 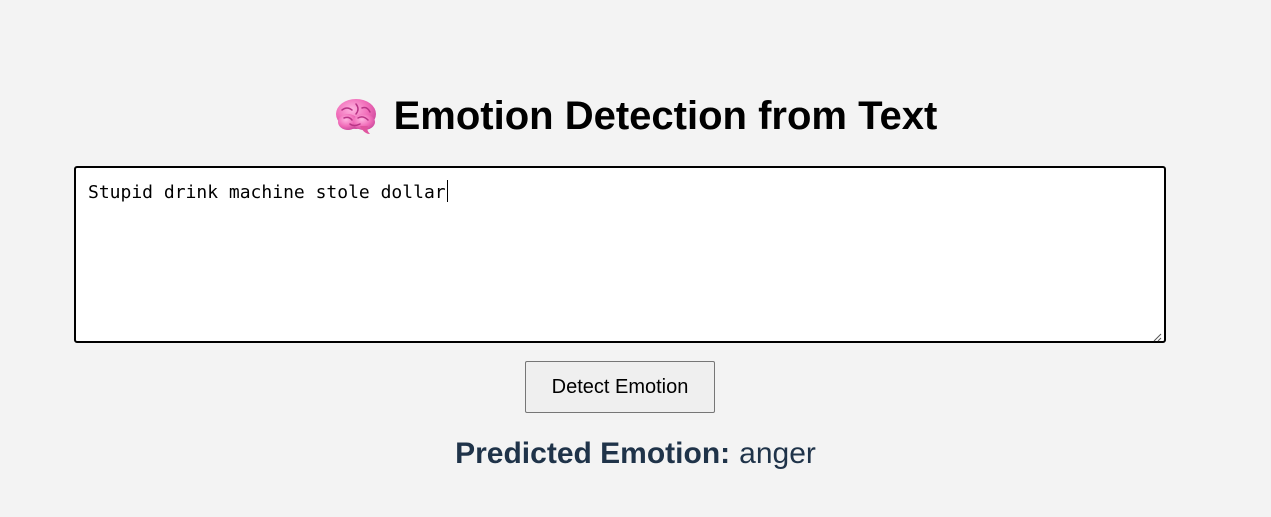 I want to click on detect-emotion-button: Detect Emotion, so click(x=620, y=387).